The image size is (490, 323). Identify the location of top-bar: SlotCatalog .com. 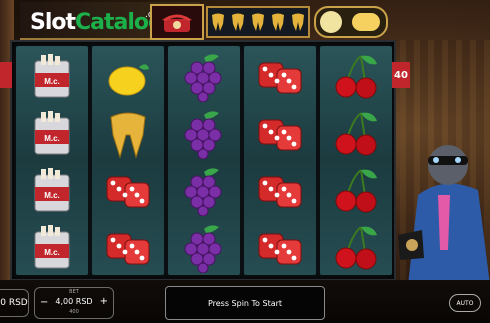
(245, 20).